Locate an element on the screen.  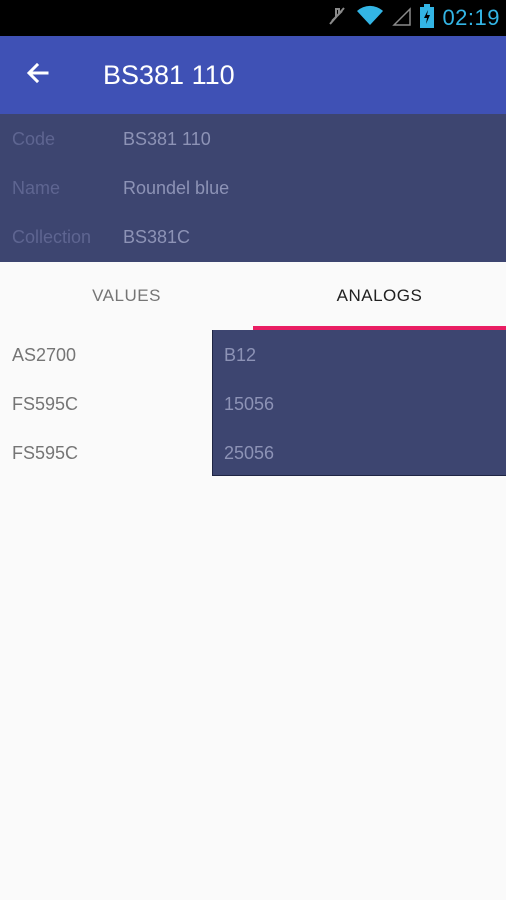
status-bar: 02:19 is located at coordinates (253, 18).